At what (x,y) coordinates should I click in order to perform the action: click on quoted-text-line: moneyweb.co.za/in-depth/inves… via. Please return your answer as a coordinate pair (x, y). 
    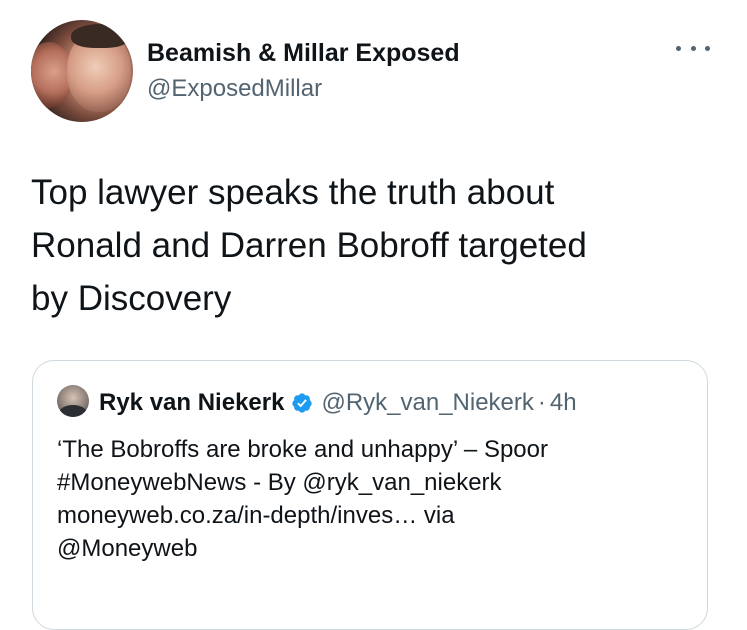
    Looking at the image, I should click on (256, 515).